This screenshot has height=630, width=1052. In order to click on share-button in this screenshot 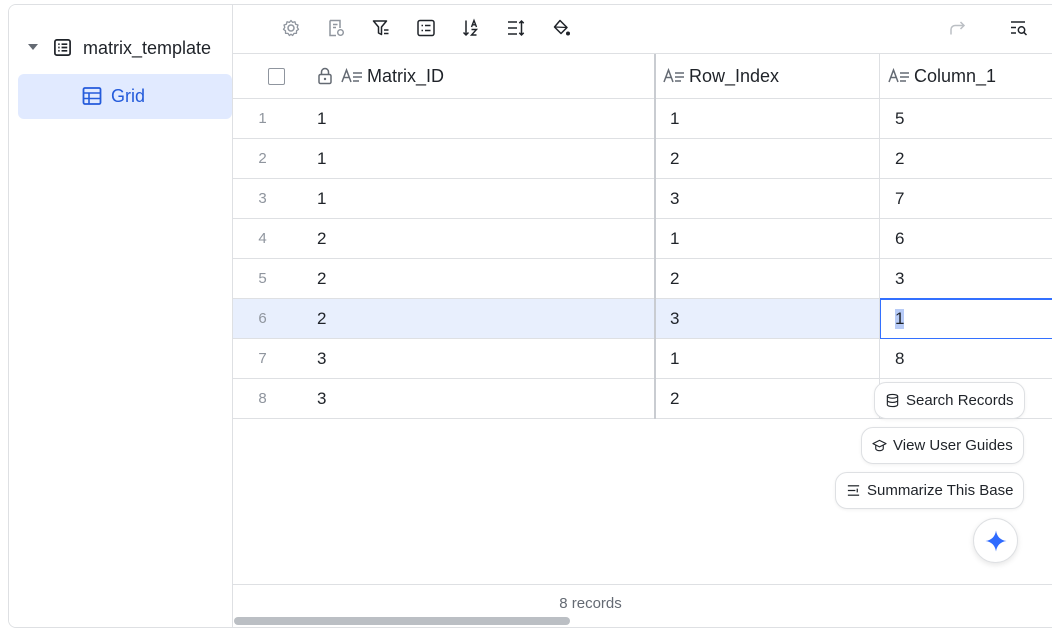, I will do `click(958, 28)`.